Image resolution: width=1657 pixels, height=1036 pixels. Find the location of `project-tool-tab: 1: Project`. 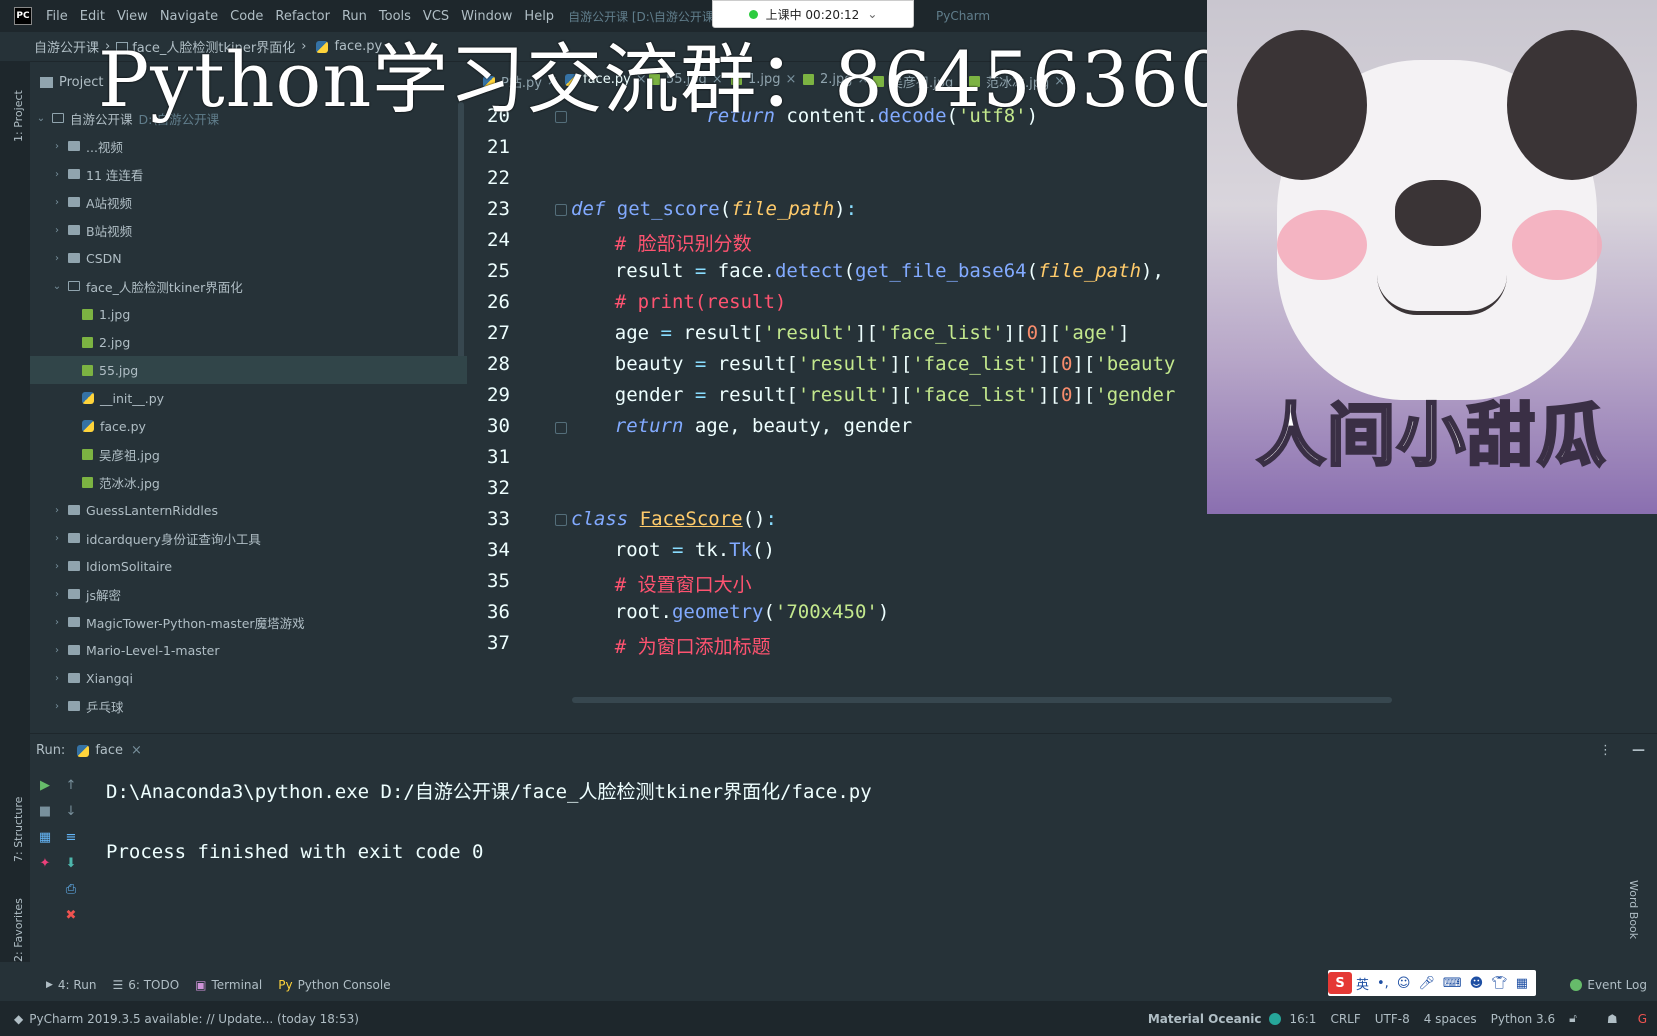

project-tool-tab: 1: Project is located at coordinates (18, 116).